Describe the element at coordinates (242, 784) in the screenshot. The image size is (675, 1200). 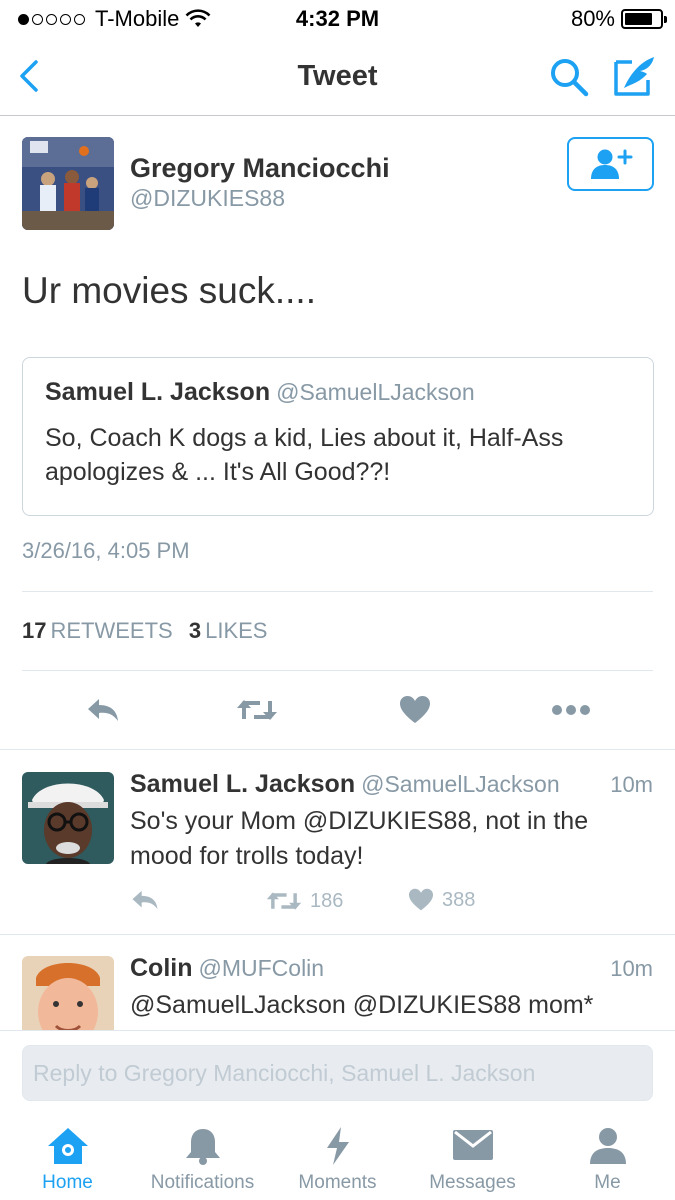
I see `reply-author-name: Samuel L. Jackson` at that location.